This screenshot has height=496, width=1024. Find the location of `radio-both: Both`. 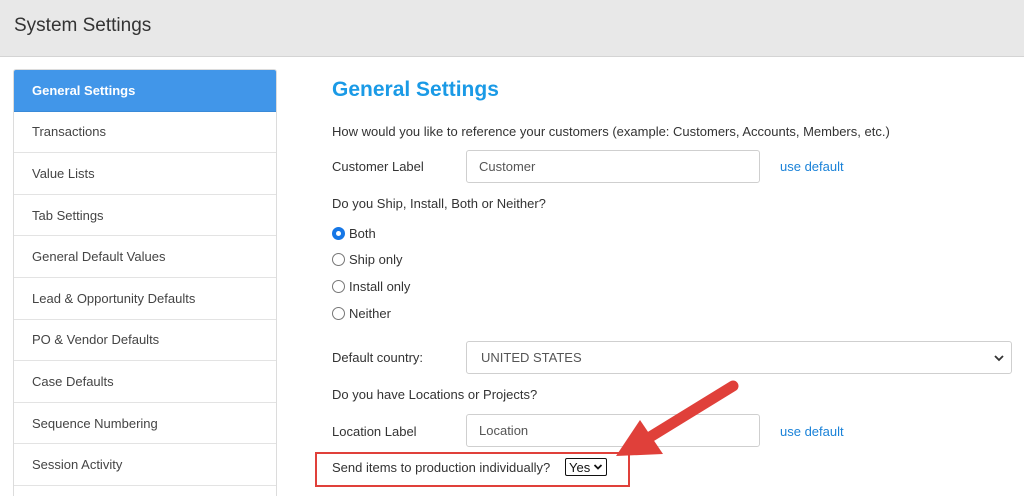

radio-both: Both is located at coordinates (354, 233).